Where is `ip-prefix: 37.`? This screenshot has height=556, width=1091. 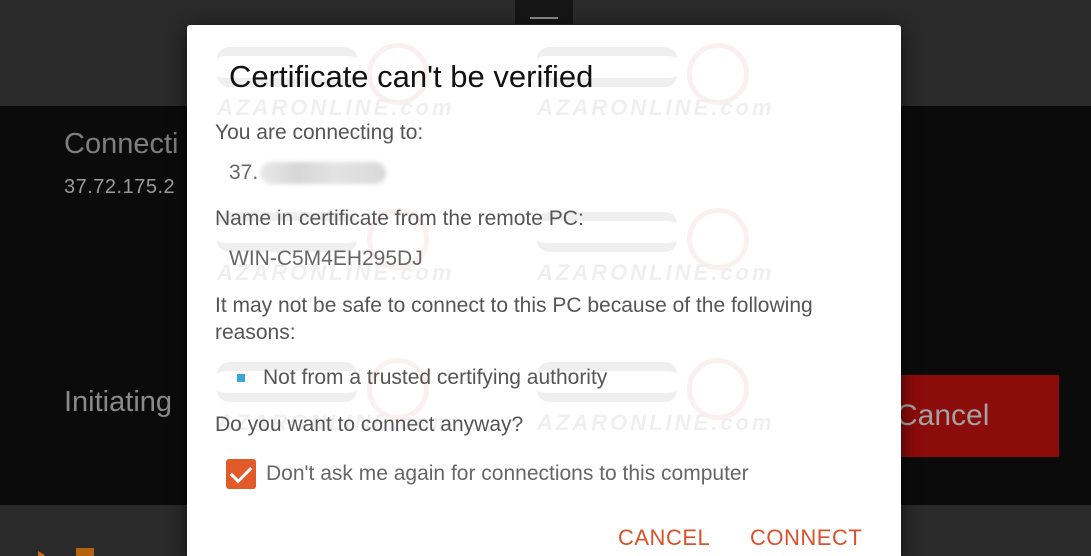
ip-prefix: 37. is located at coordinates (244, 172).